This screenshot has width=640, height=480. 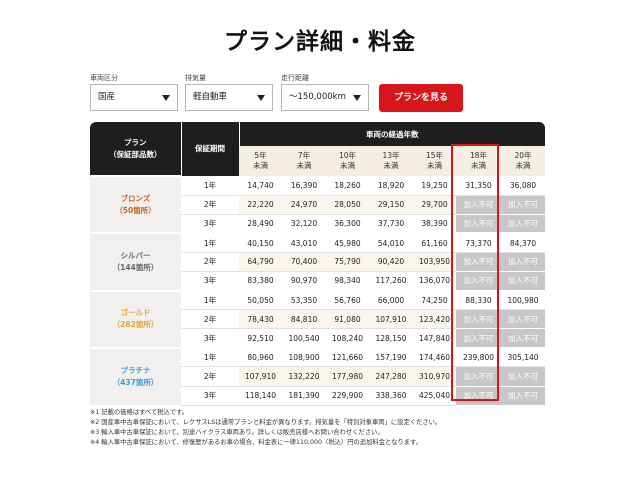 What do you see at coordinates (392, 134) in the screenshot?
I see `years-header: 車両の経過年数` at bounding box center [392, 134].